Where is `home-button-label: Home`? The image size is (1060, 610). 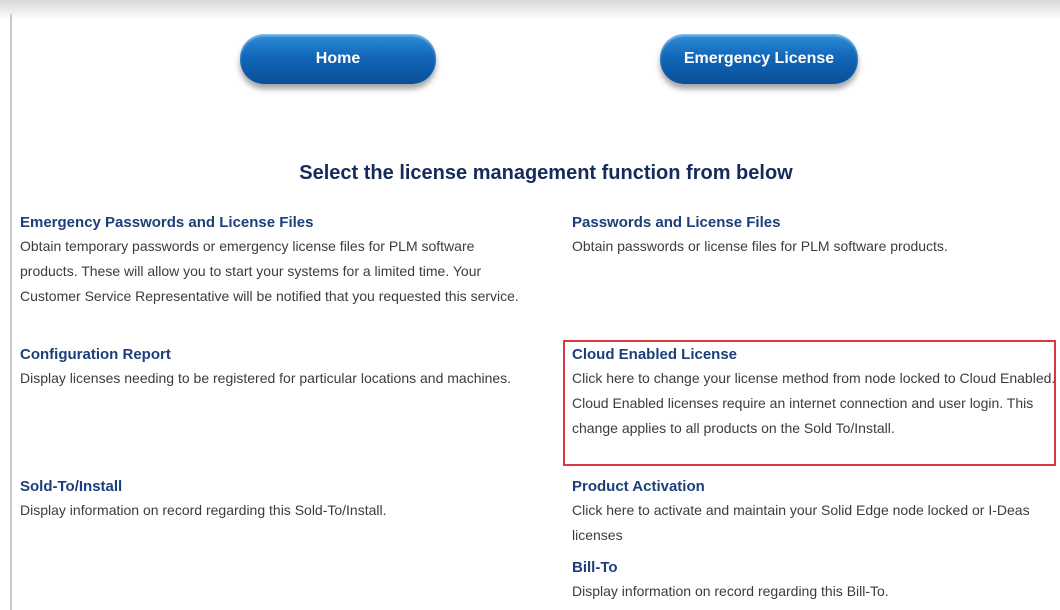
home-button-label: Home is located at coordinates (338, 58).